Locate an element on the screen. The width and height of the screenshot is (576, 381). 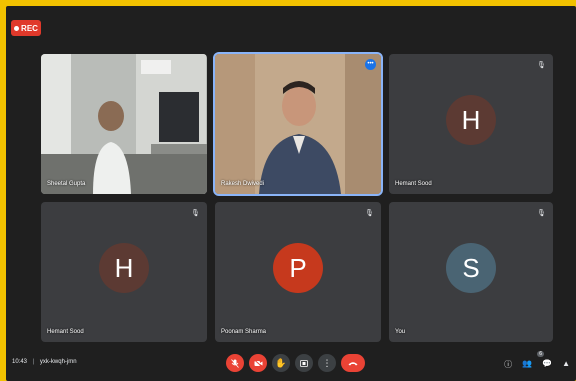
participant-tile-active: ••• Rakesh Dwivedi is located at coordinates (298, 124).